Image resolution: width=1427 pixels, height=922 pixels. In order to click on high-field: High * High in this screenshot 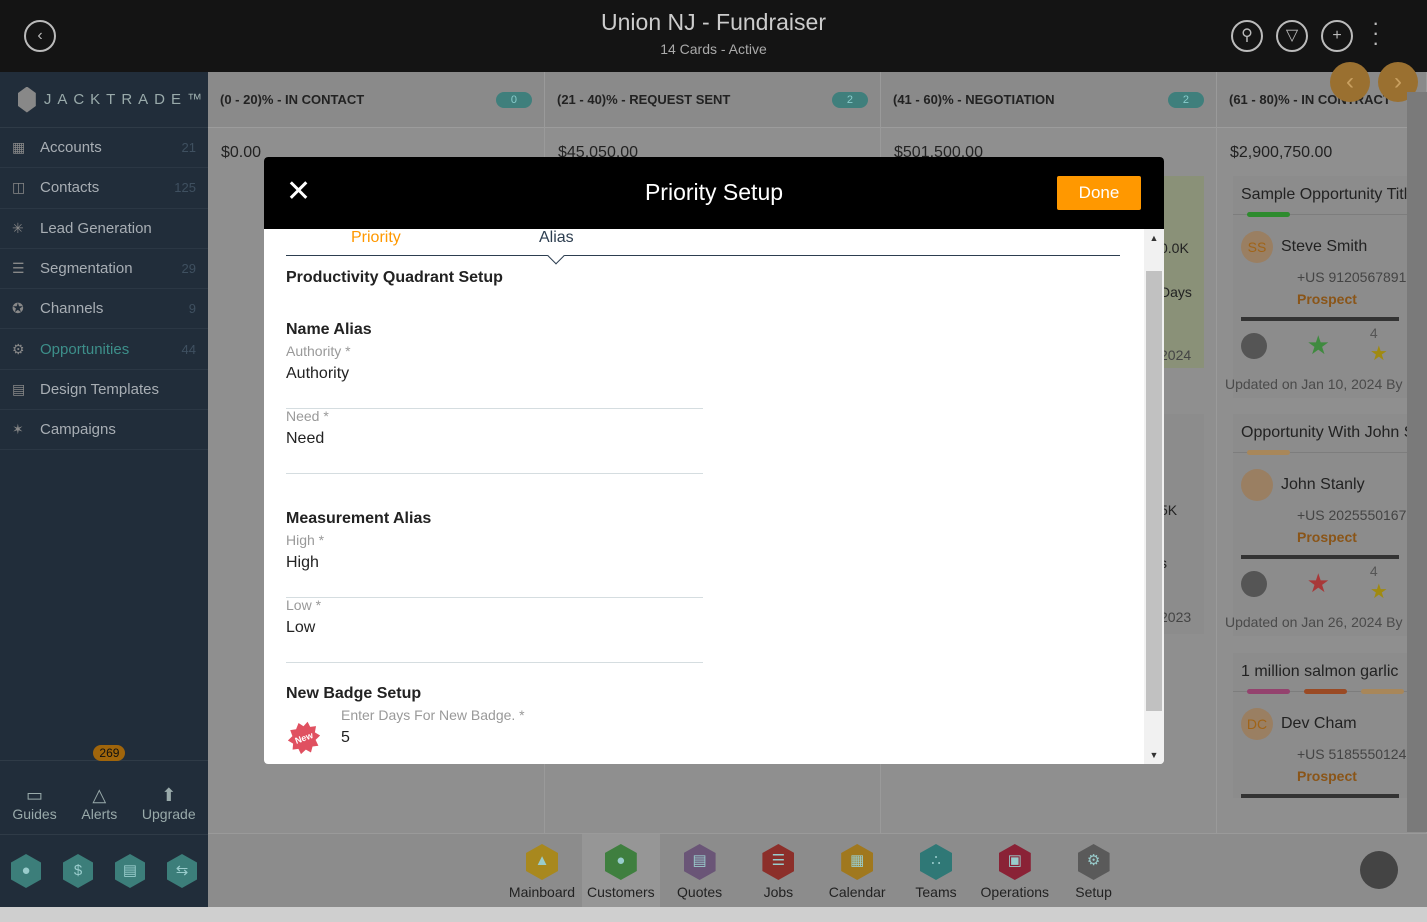, I will do `click(494, 565)`.